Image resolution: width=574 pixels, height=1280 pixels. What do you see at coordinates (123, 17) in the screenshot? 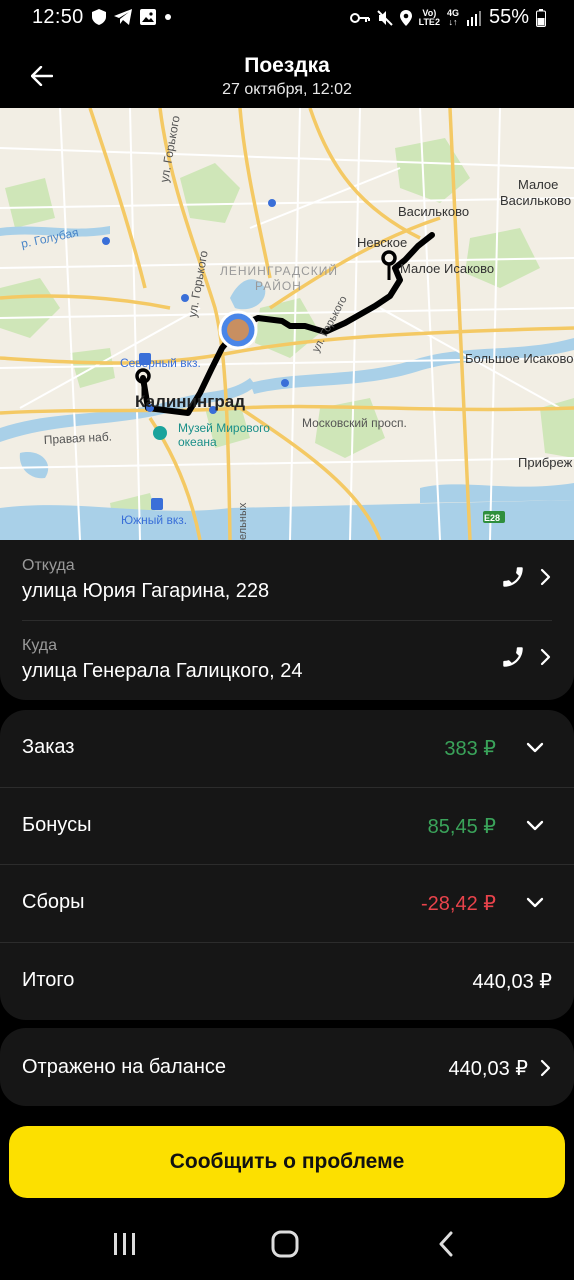
I see `telegram-icon` at bounding box center [123, 17].